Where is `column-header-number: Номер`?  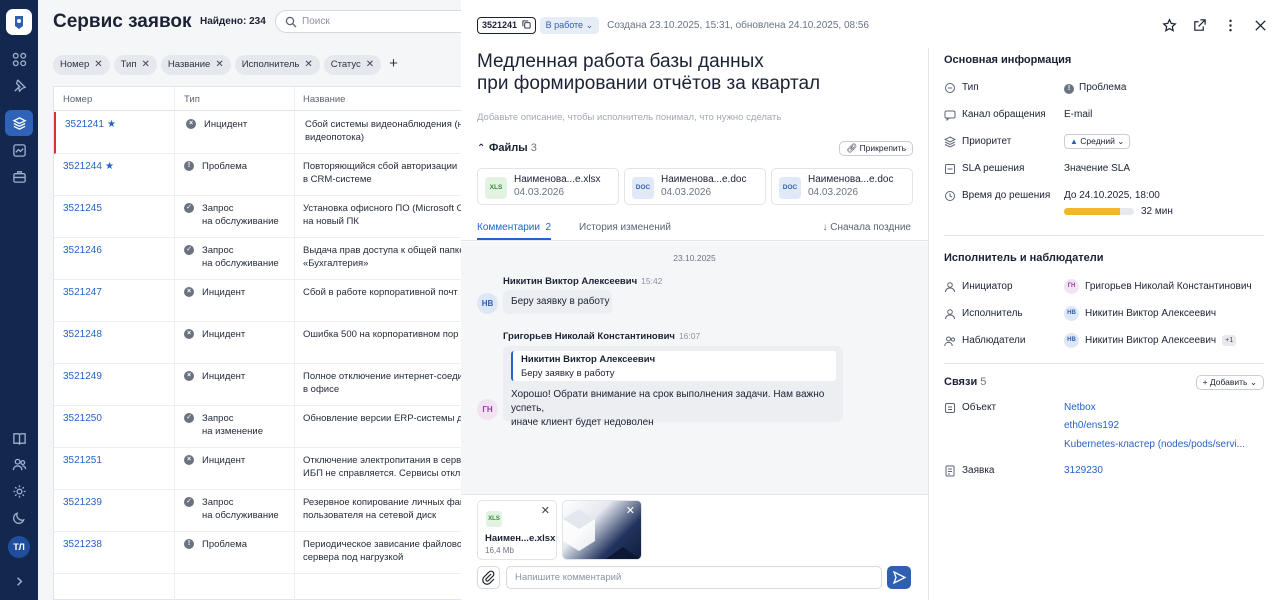
column-header-number: Номер is located at coordinates (77, 99).